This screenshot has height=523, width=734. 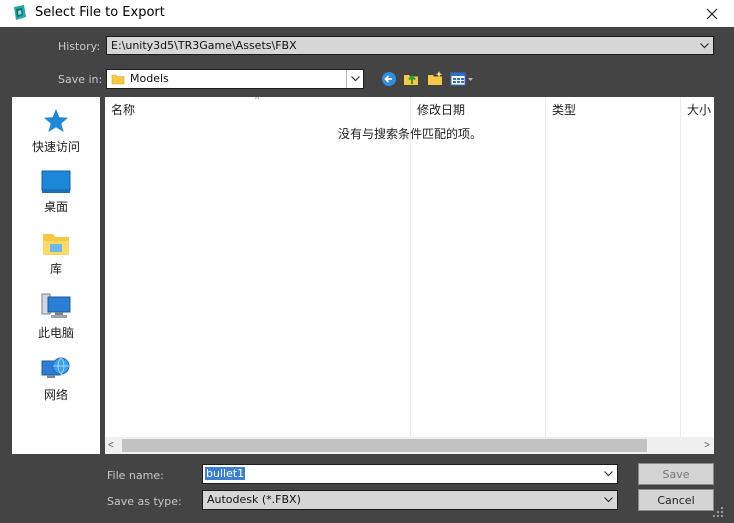 I want to click on file-name-label: File name:, so click(x=135, y=475).